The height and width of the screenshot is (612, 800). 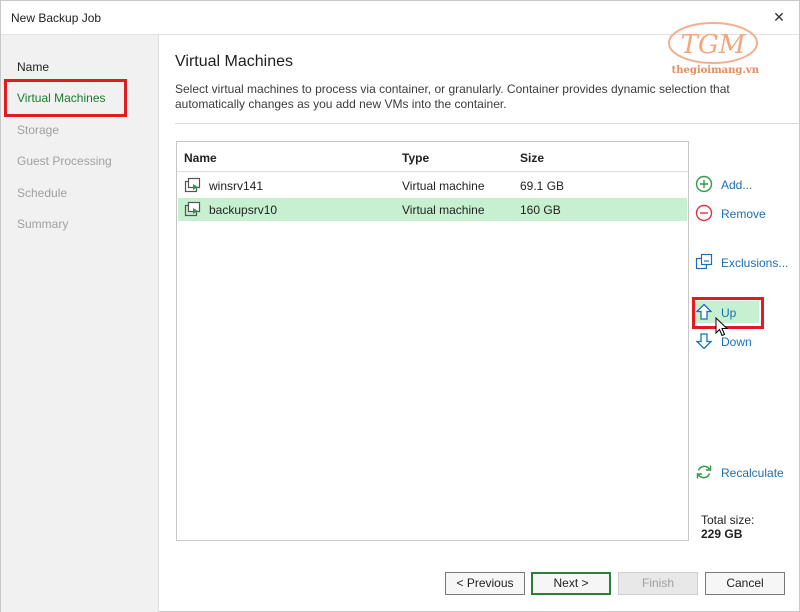 I want to click on vm-size: 69.1 GB, so click(x=542, y=186).